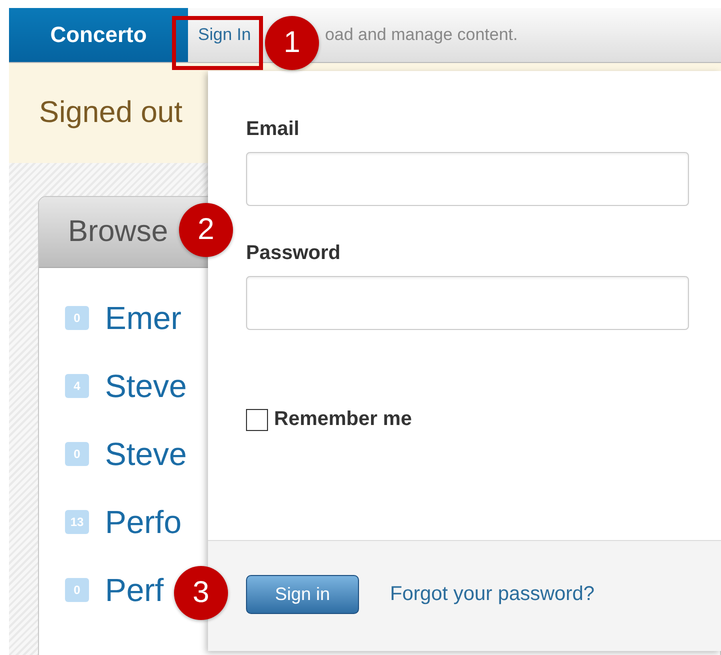 Image resolution: width=721 pixels, height=655 pixels. Describe the element at coordinates (294, 253) in the screenshot. I see `field-label: Password` at that location.